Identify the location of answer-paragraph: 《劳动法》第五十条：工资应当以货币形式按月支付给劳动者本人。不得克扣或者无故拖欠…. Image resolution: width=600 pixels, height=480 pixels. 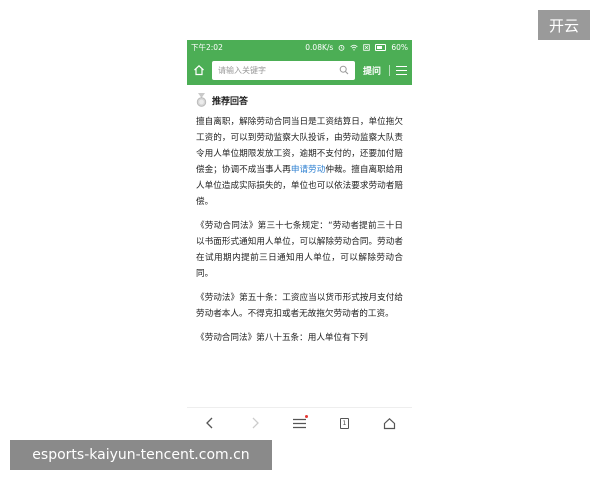
(299, 306).